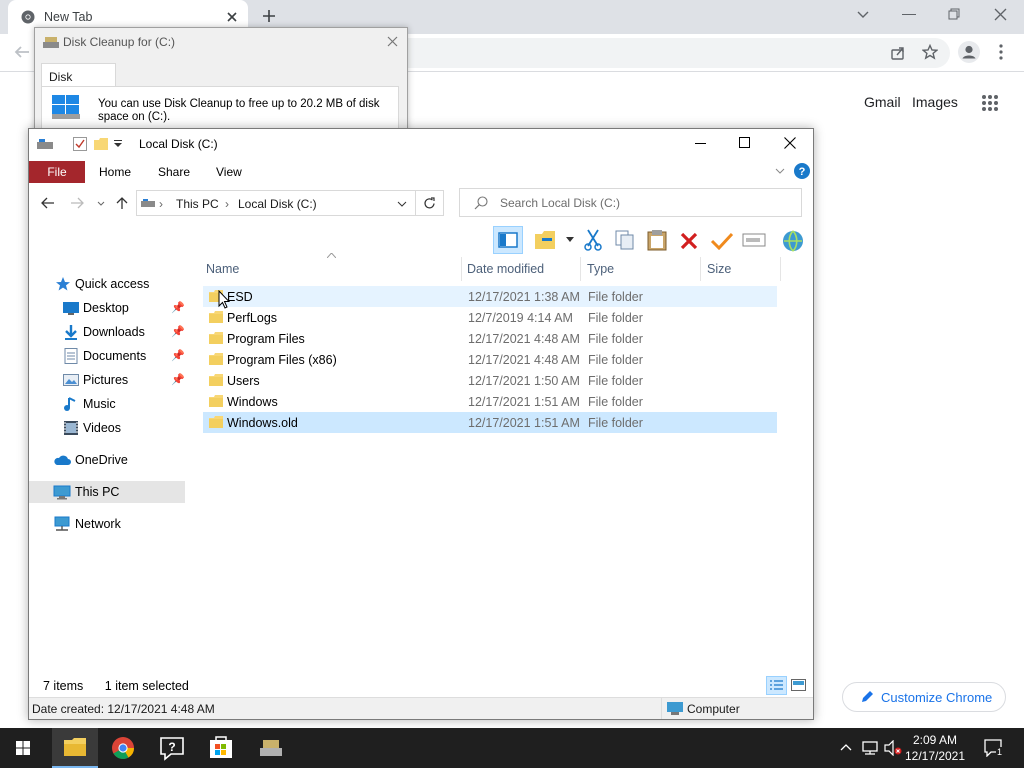  What do you see at coordinates (75, 748) in the screenshot?
I see `taskbar-file-explorer` at bounding box center [75, 748].